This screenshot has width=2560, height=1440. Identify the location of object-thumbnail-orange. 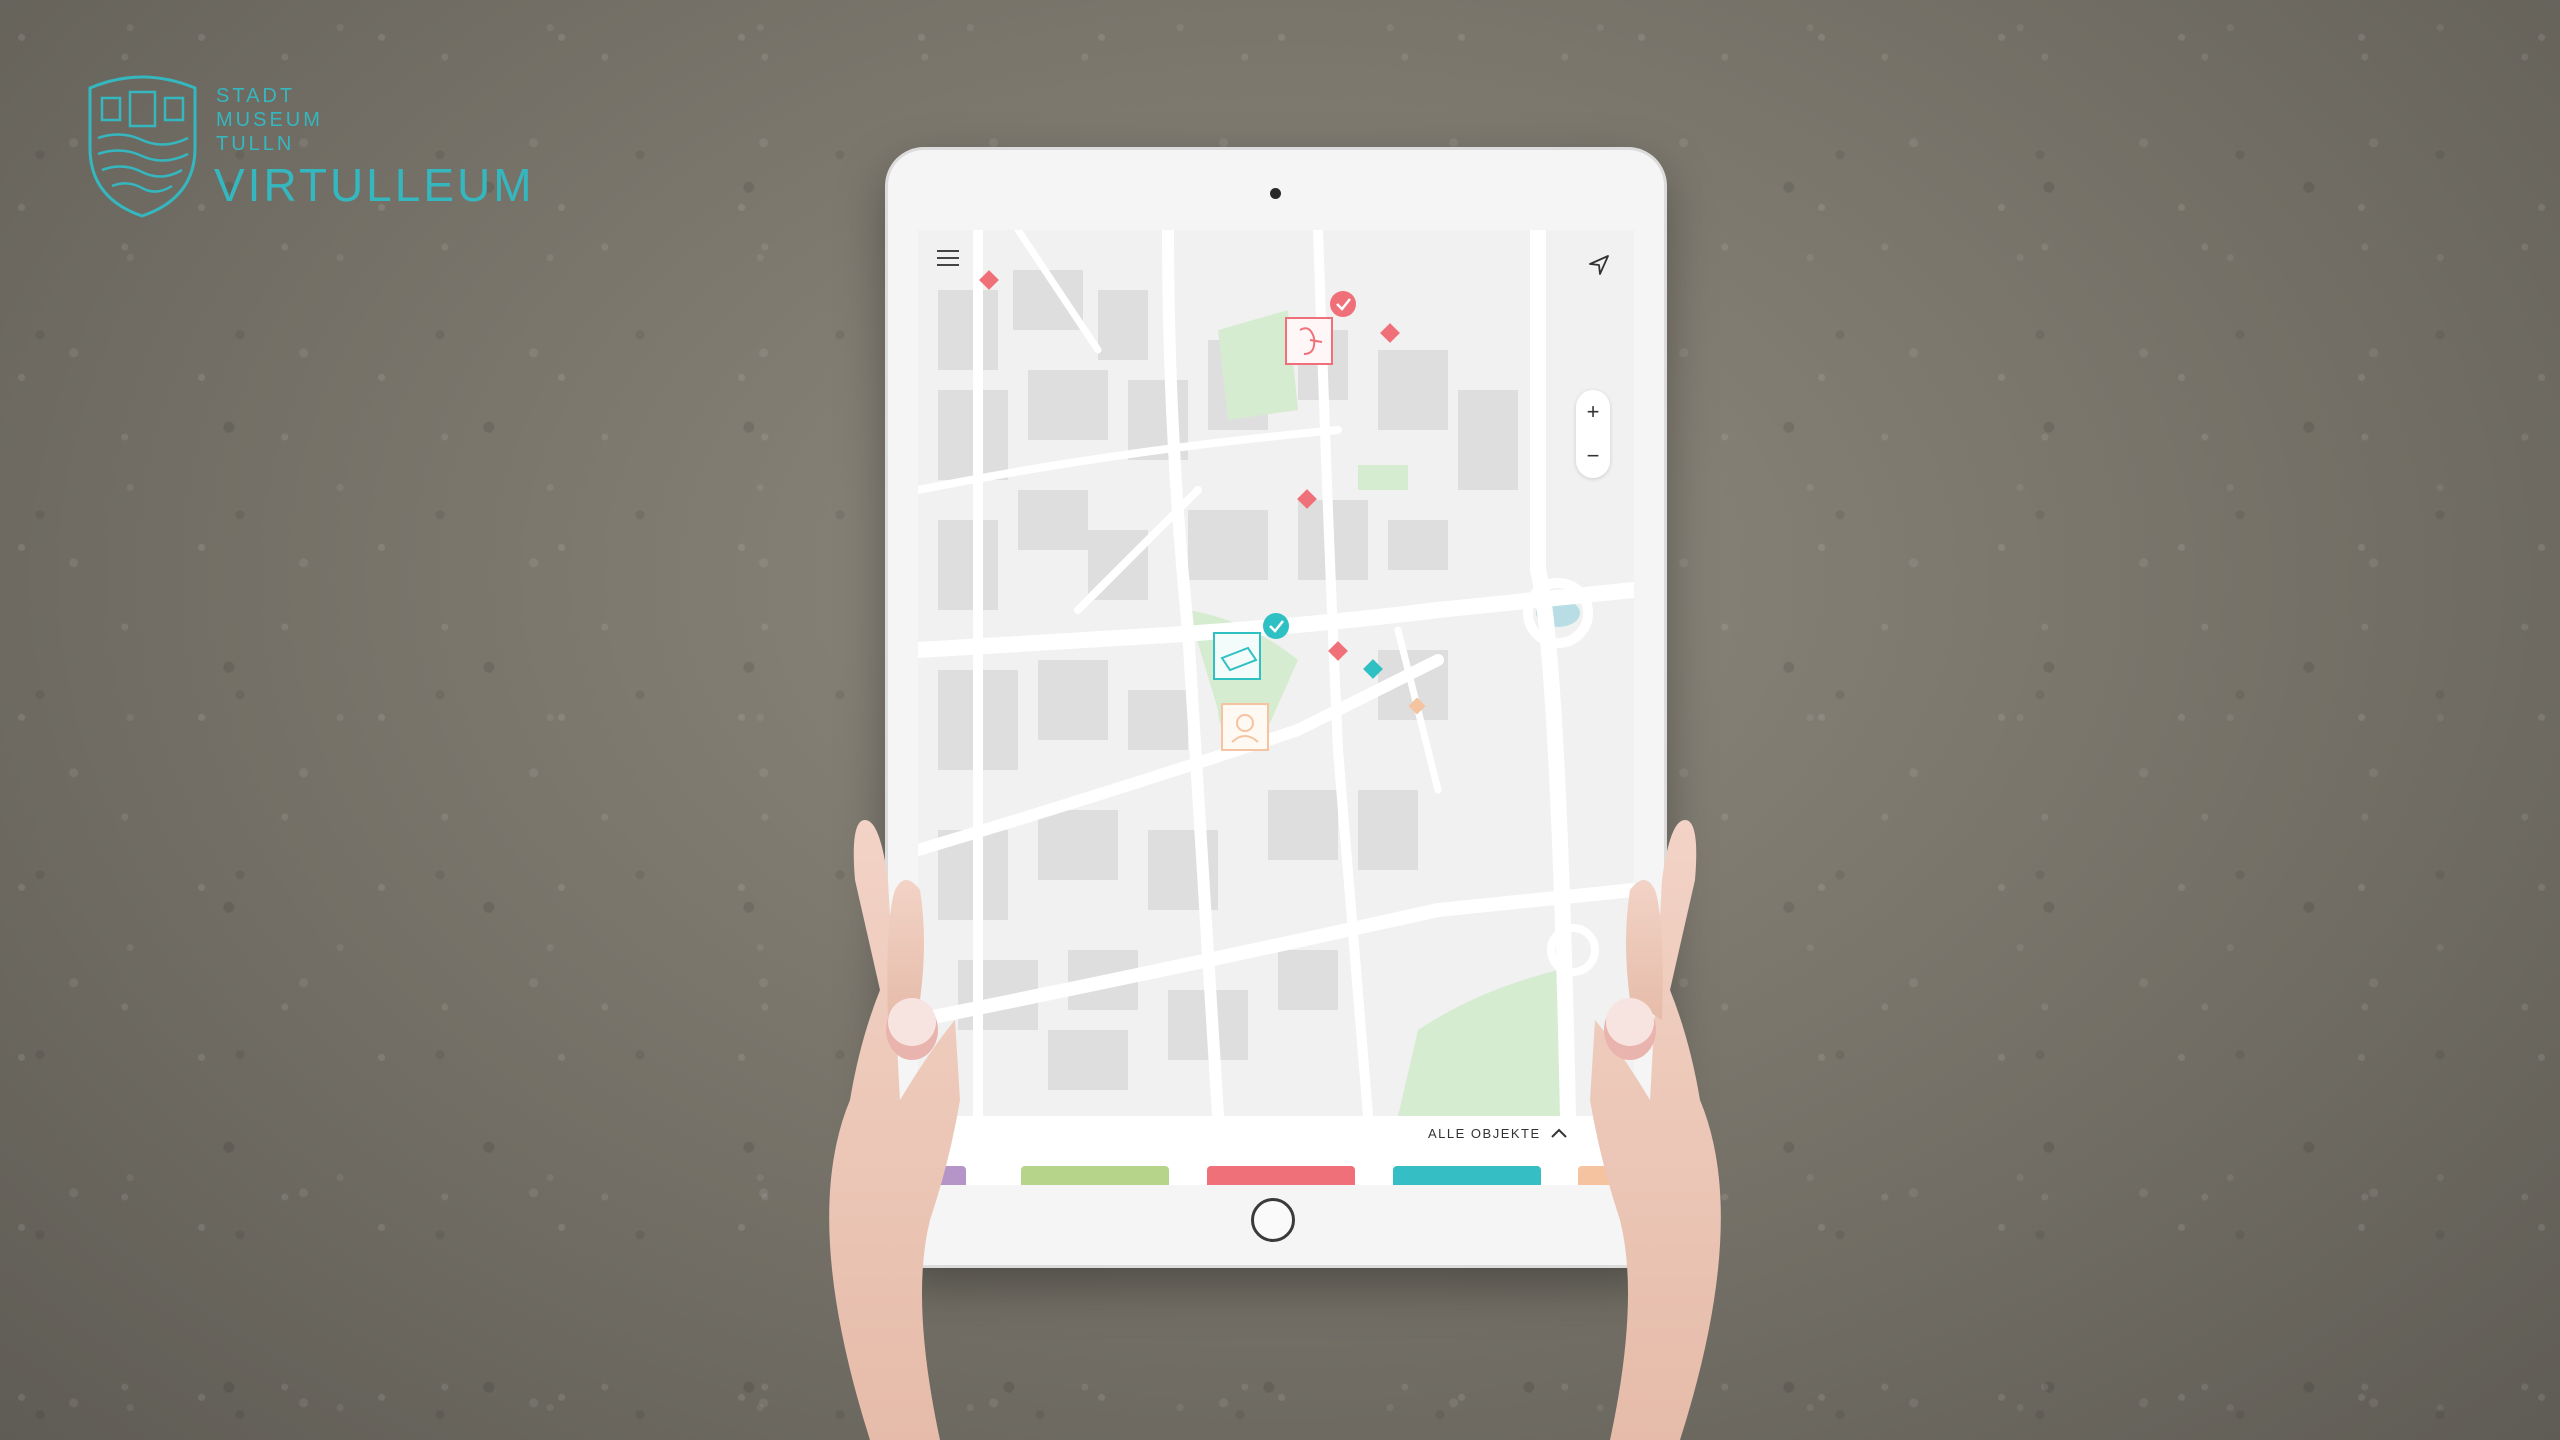
(1245, 727).